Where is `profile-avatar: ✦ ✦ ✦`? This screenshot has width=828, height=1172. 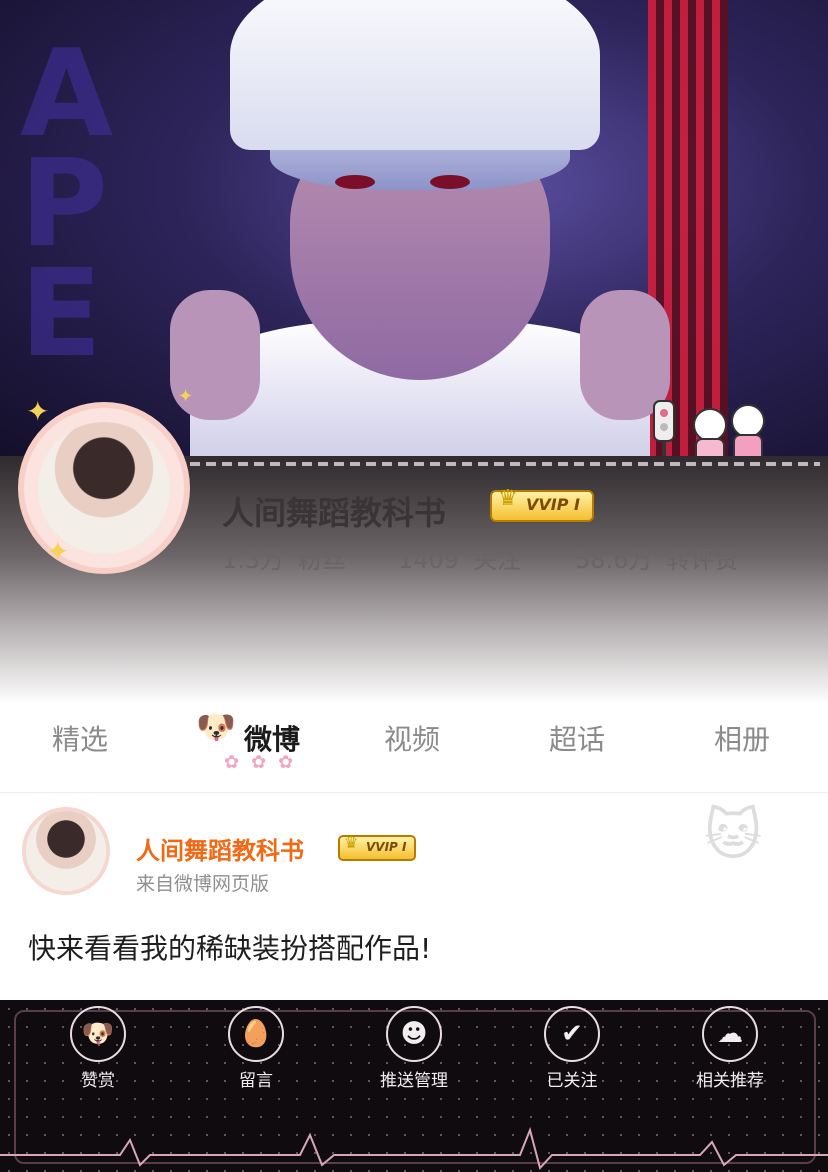 profile-avatar: ✦ ✦ ✦ is located at coordinates (108, 483).